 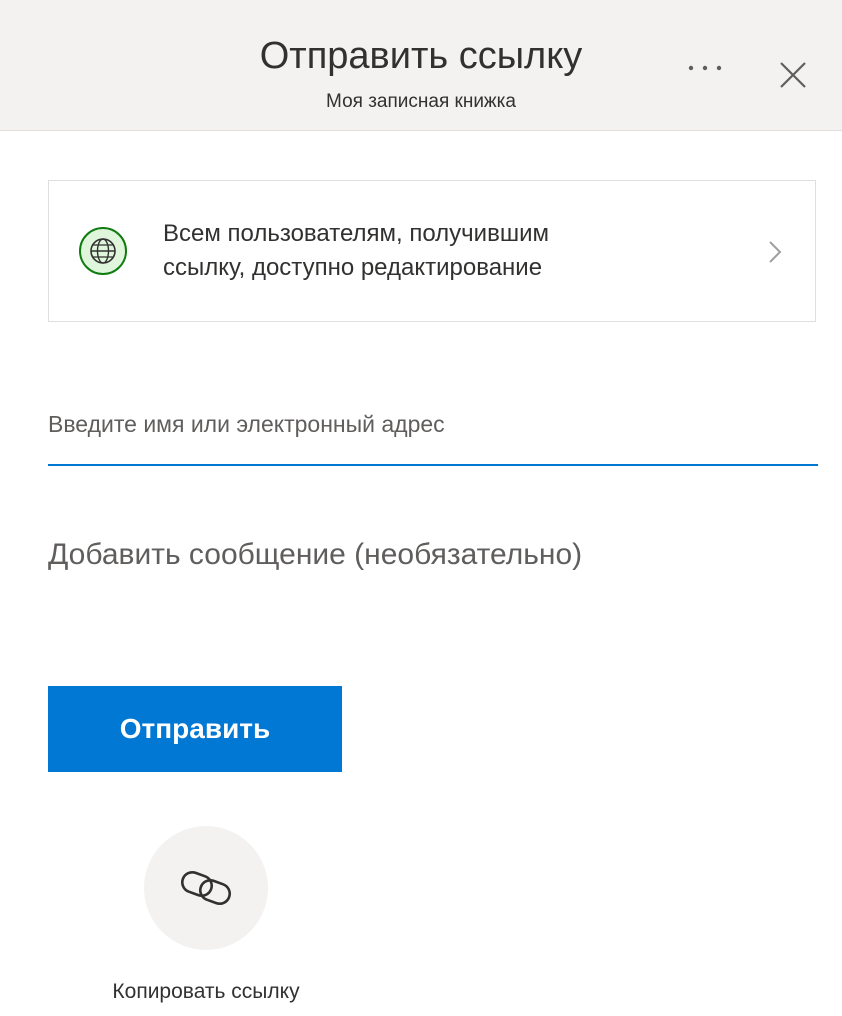 I want to click on copy-link-label: Копировать ссылку, so click(x=206, y=991).